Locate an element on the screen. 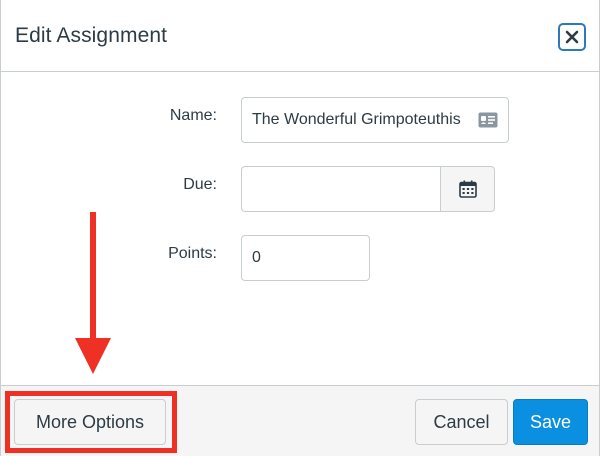 The height and width of the screenshot is (456, 600). close-button is located at coordinates (572, 37).